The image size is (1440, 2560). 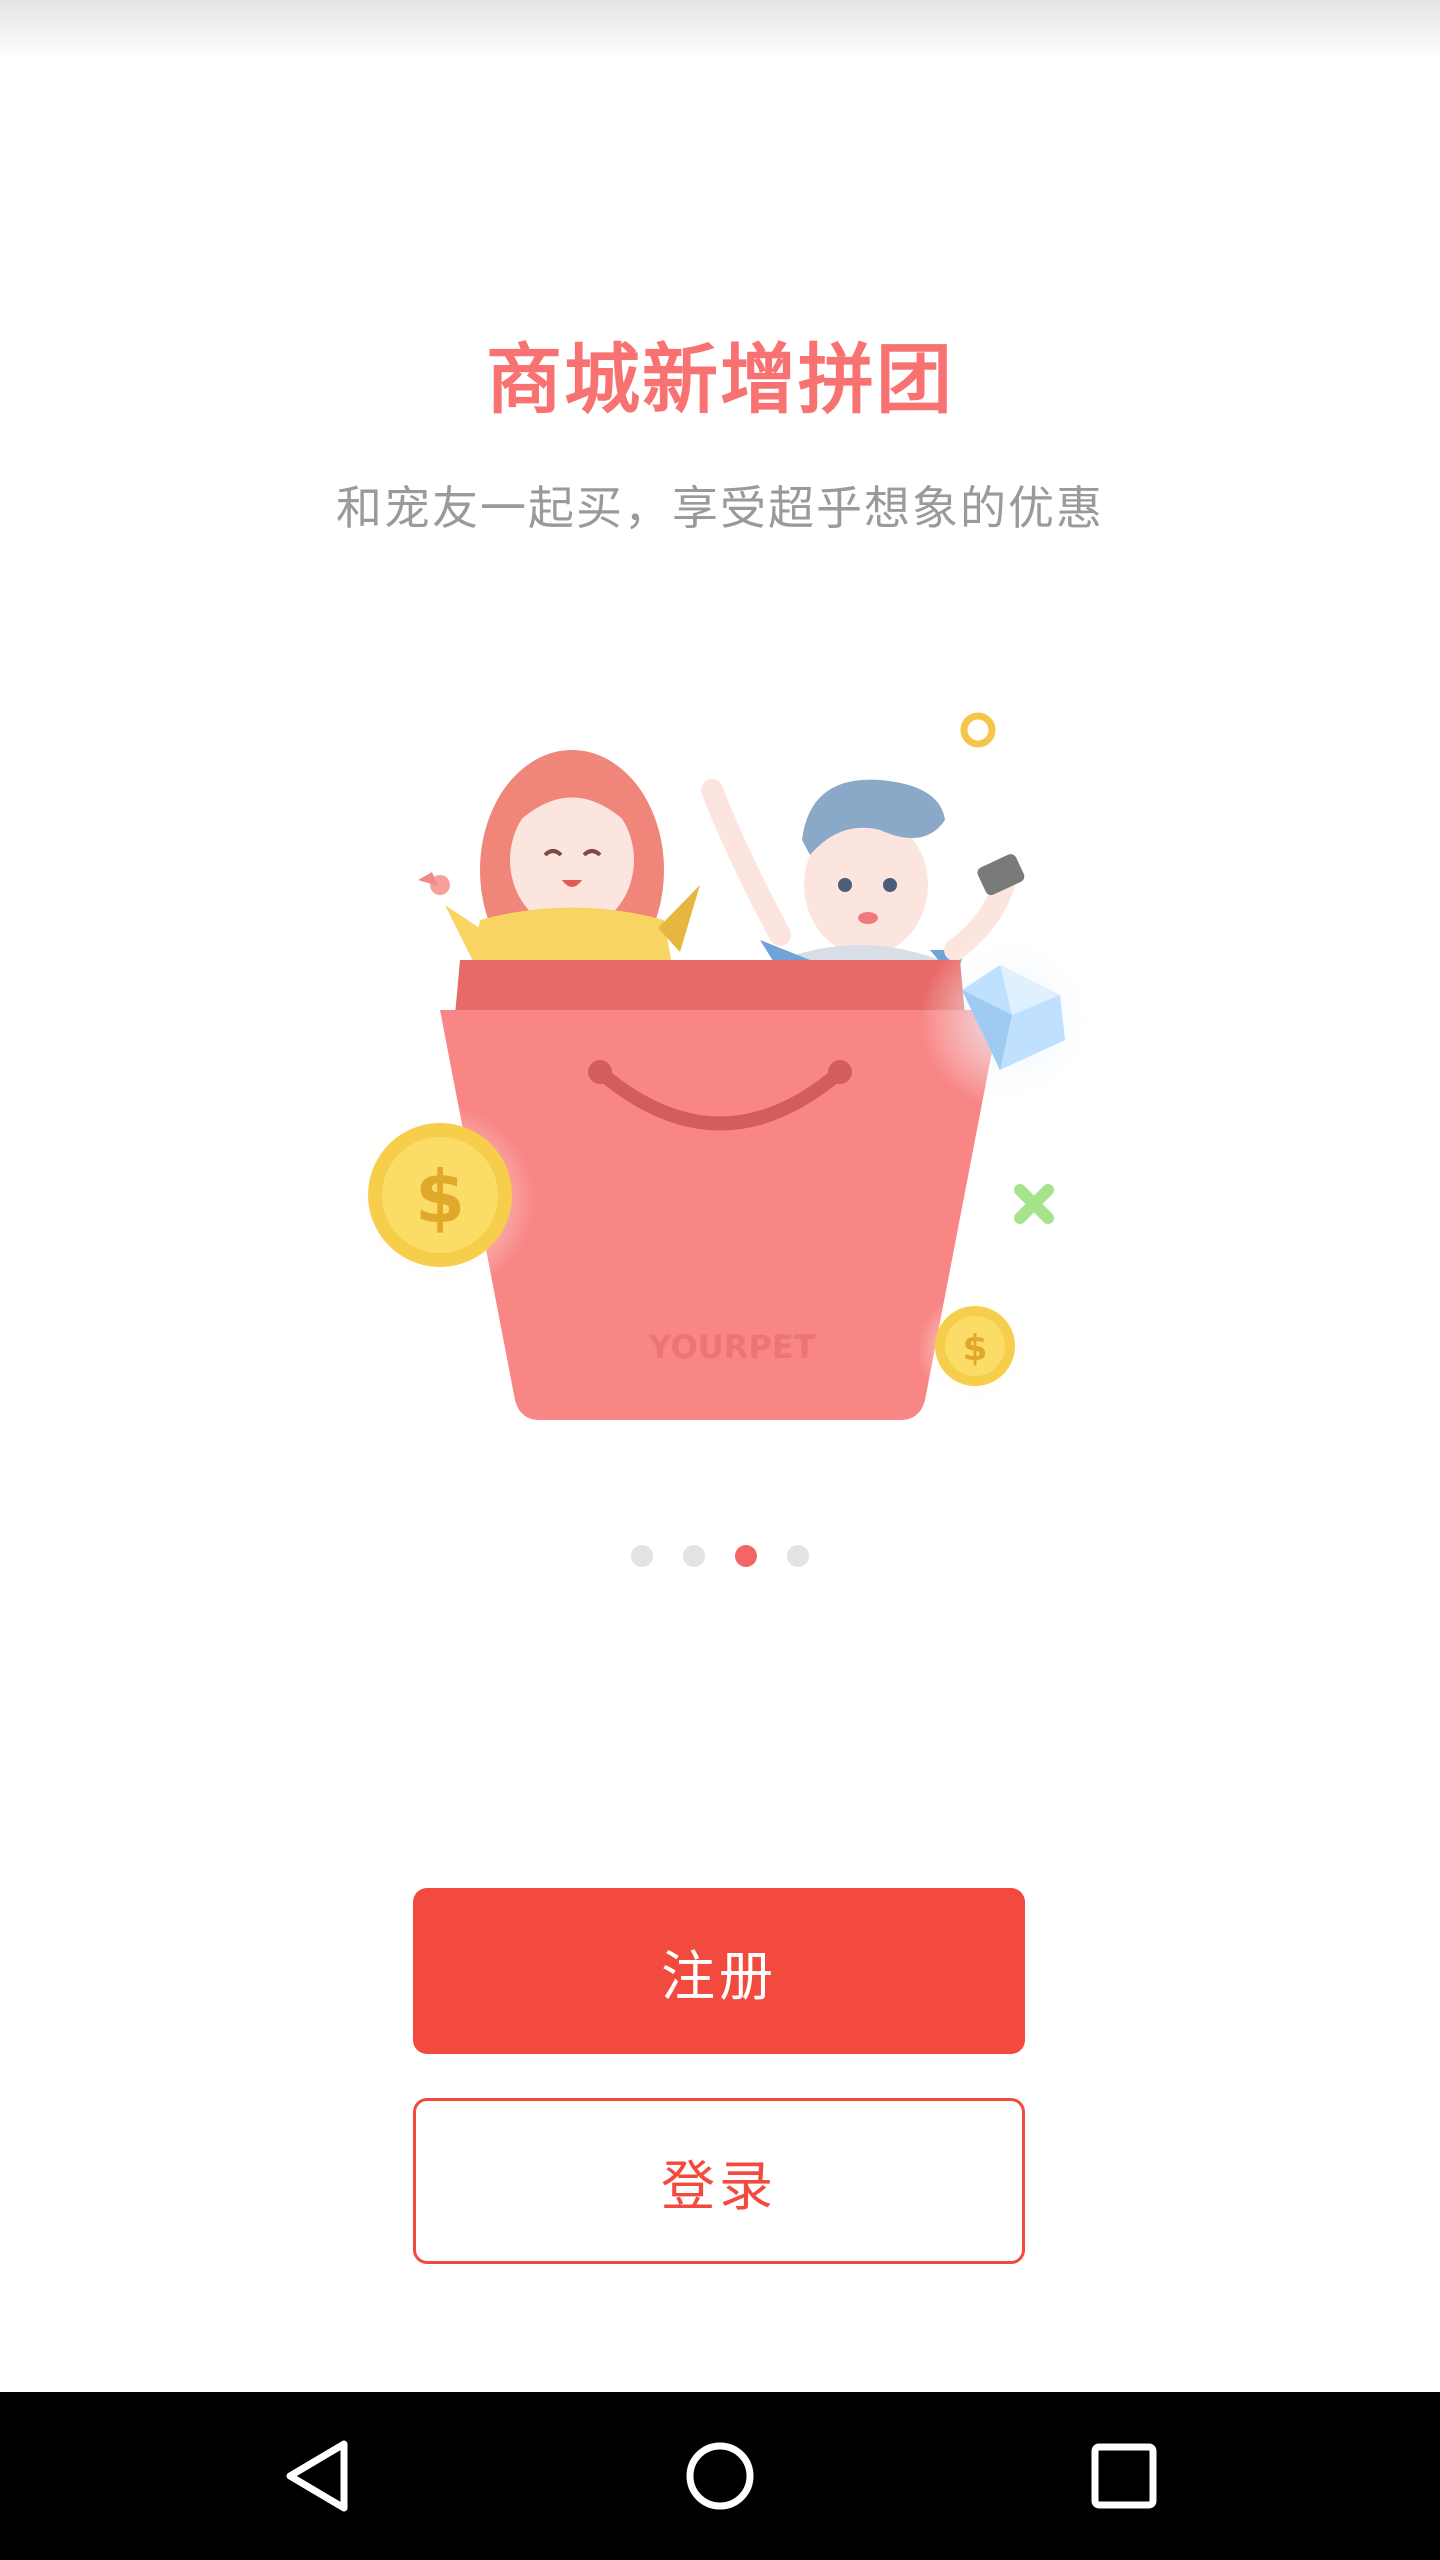 I want to click on login-button: 登录, so click(x=719, y=2181).